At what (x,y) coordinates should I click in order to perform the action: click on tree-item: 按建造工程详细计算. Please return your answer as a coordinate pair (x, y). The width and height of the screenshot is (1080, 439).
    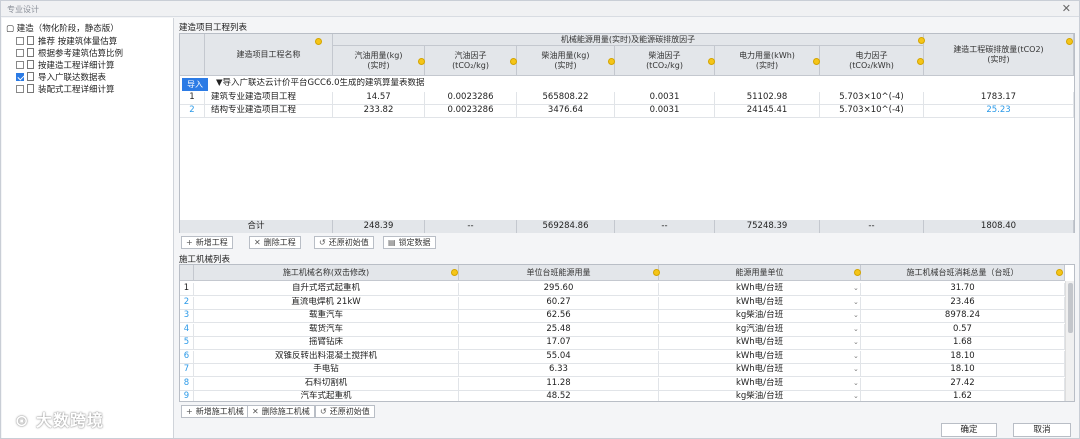
    Looking at the image, I should click on (65, 65).